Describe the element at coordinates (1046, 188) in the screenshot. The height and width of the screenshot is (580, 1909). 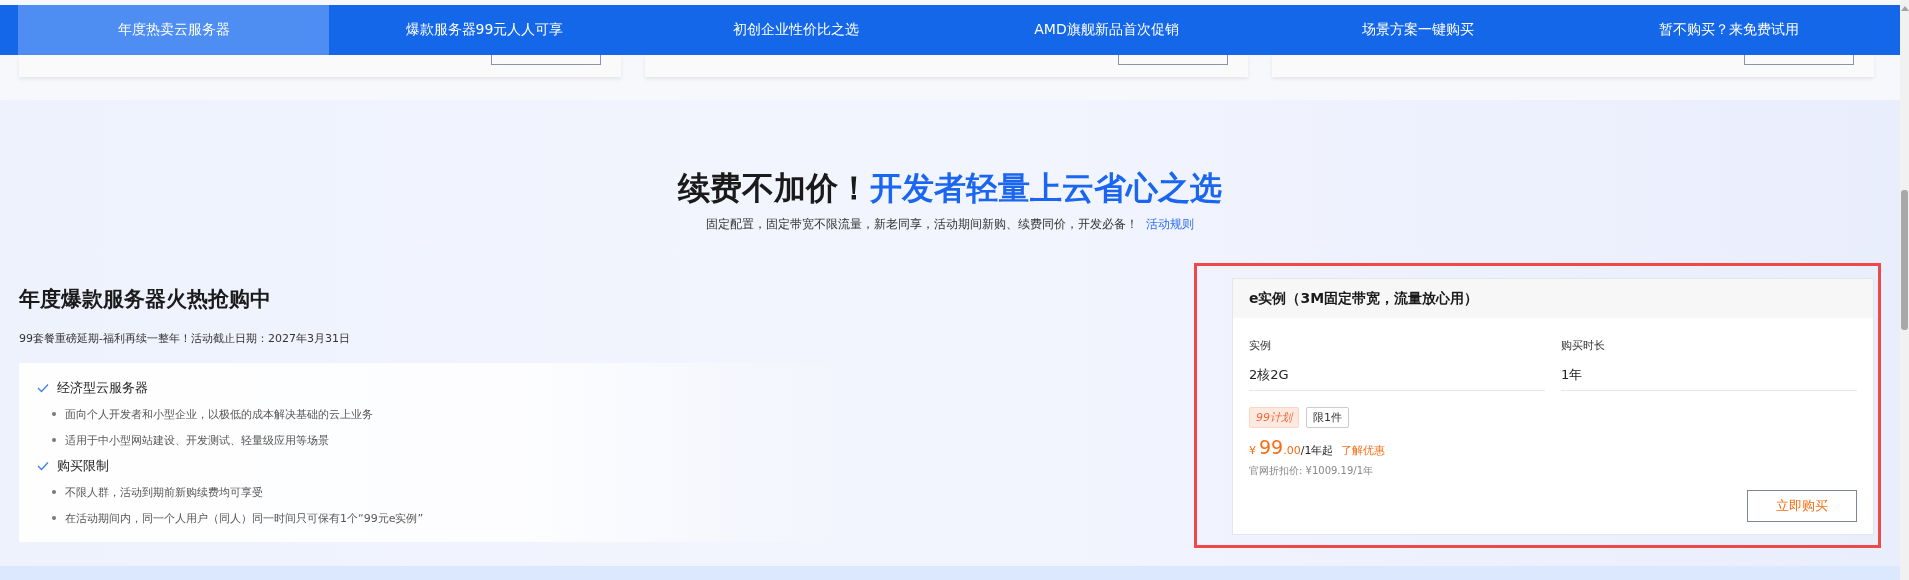
I see `banner-highlight: 开发者轻量上云省心之选` at that location.